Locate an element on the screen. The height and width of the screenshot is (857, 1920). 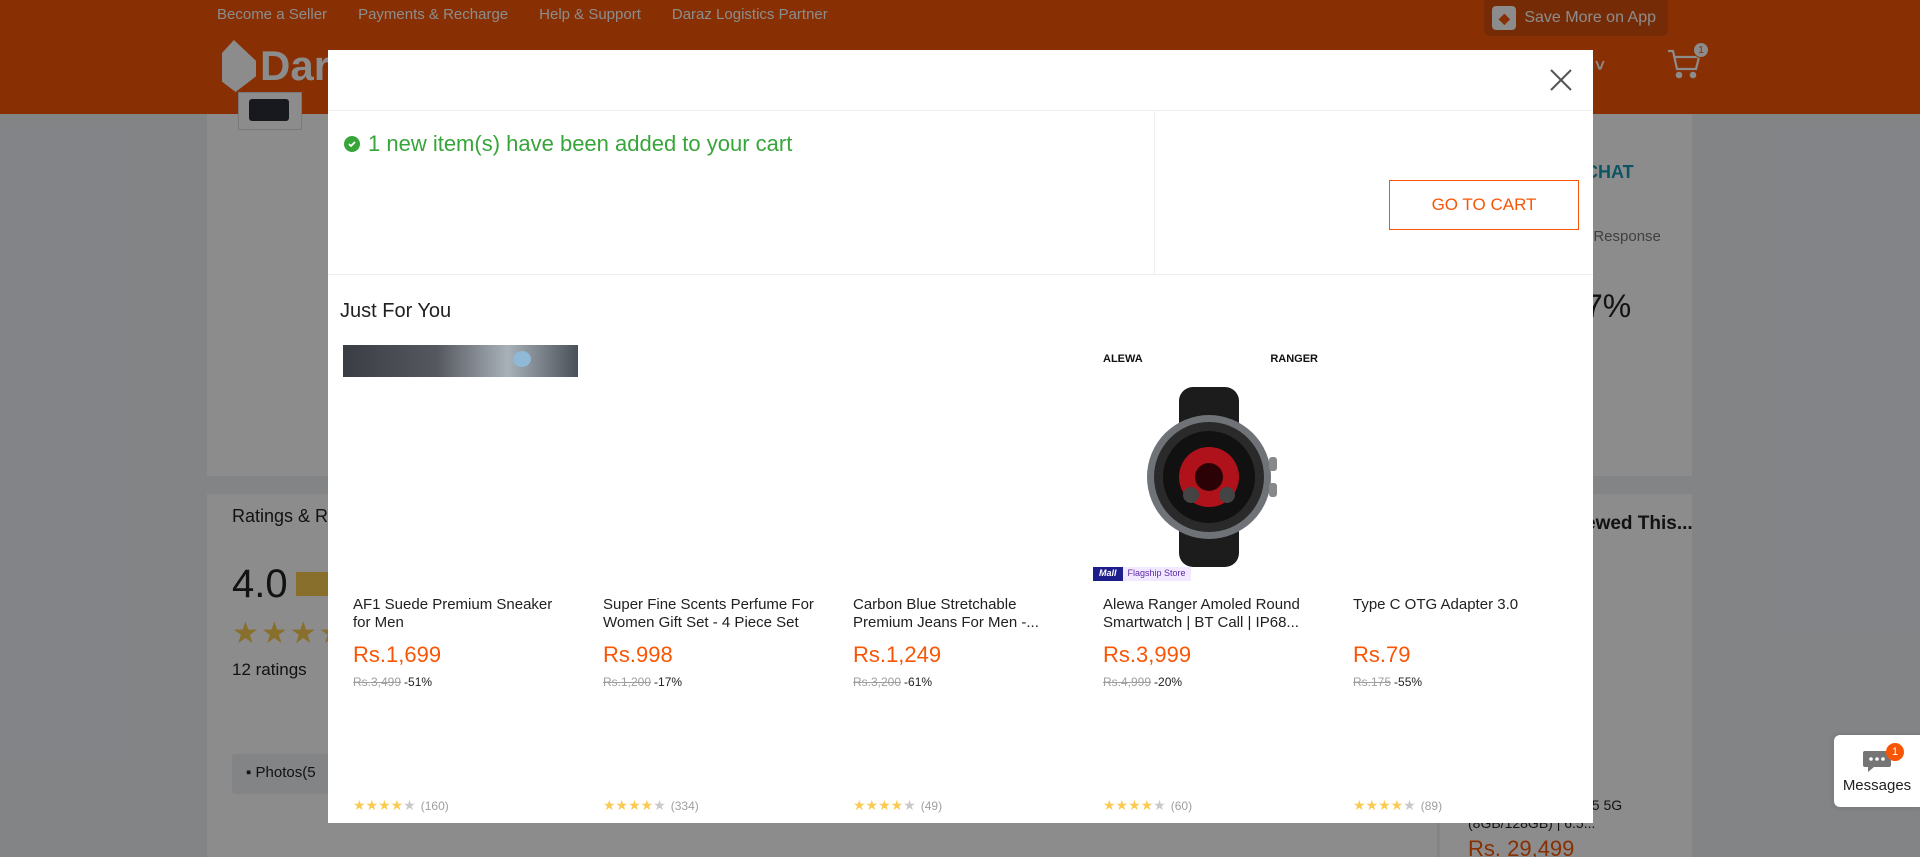
just-for-you-title: Just For You is located at coordinates (396, 311).